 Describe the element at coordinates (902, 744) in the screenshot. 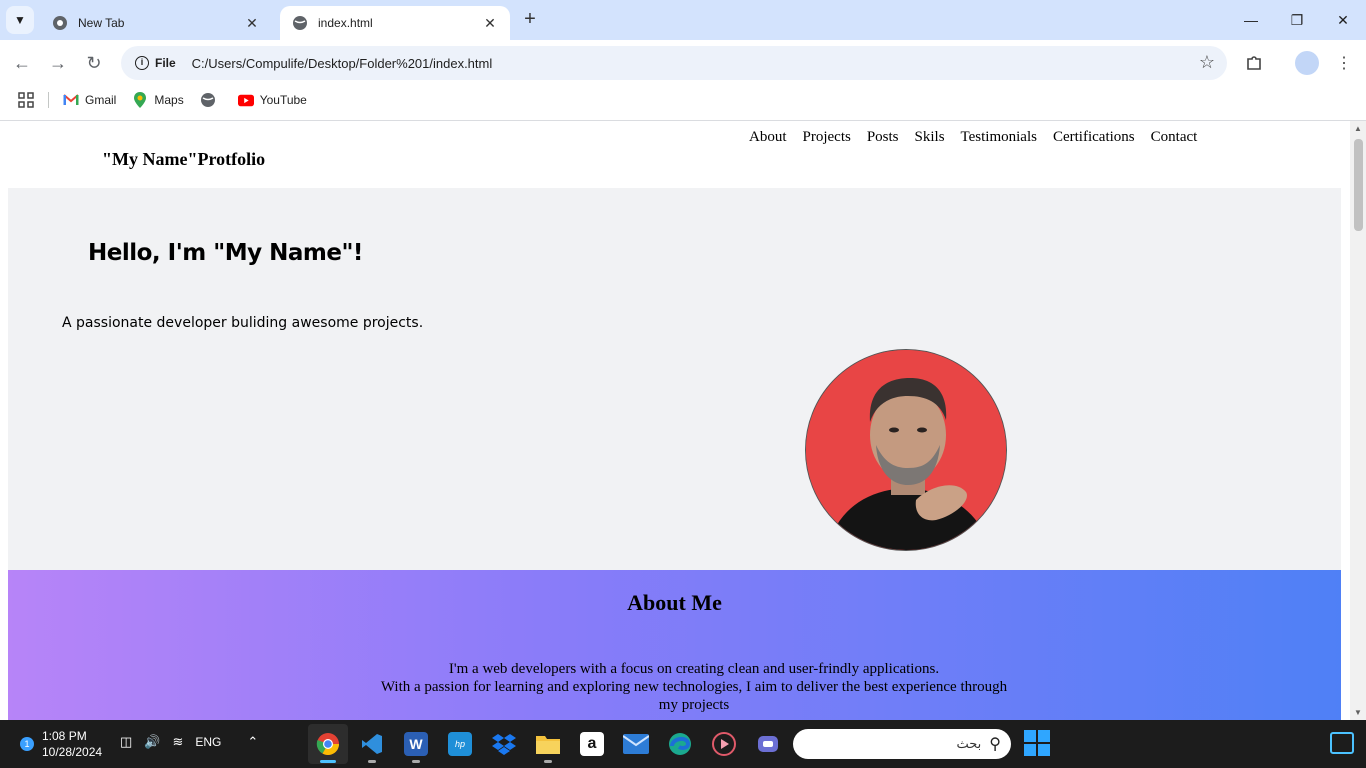

I see `taskbar-search: بحث ⚲` at that location.